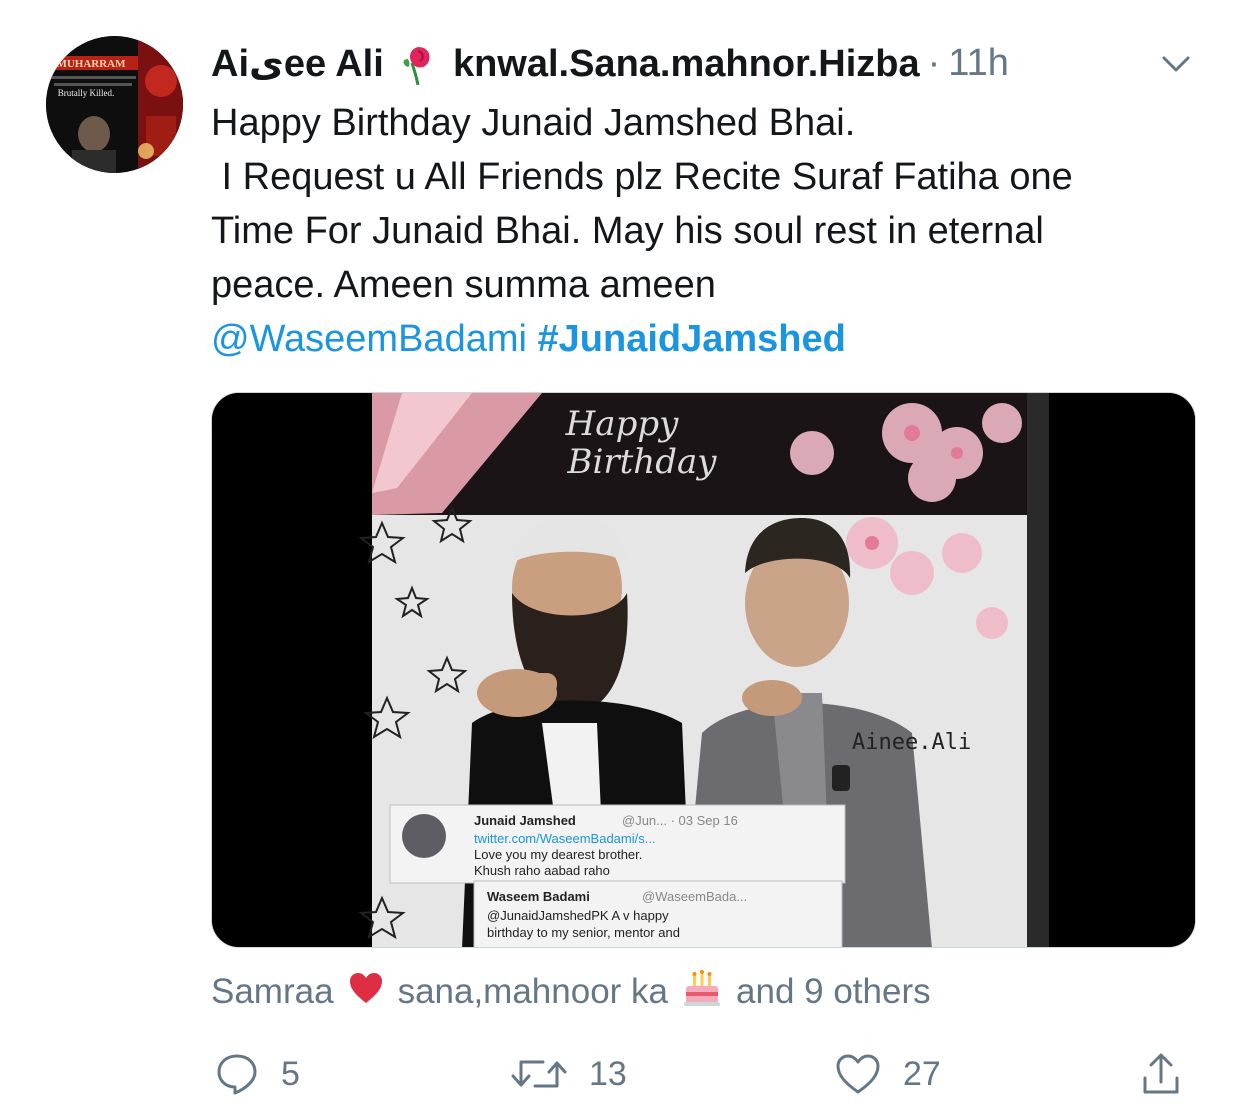  I want to click on liker-name: Samraa, so click(272, 991).